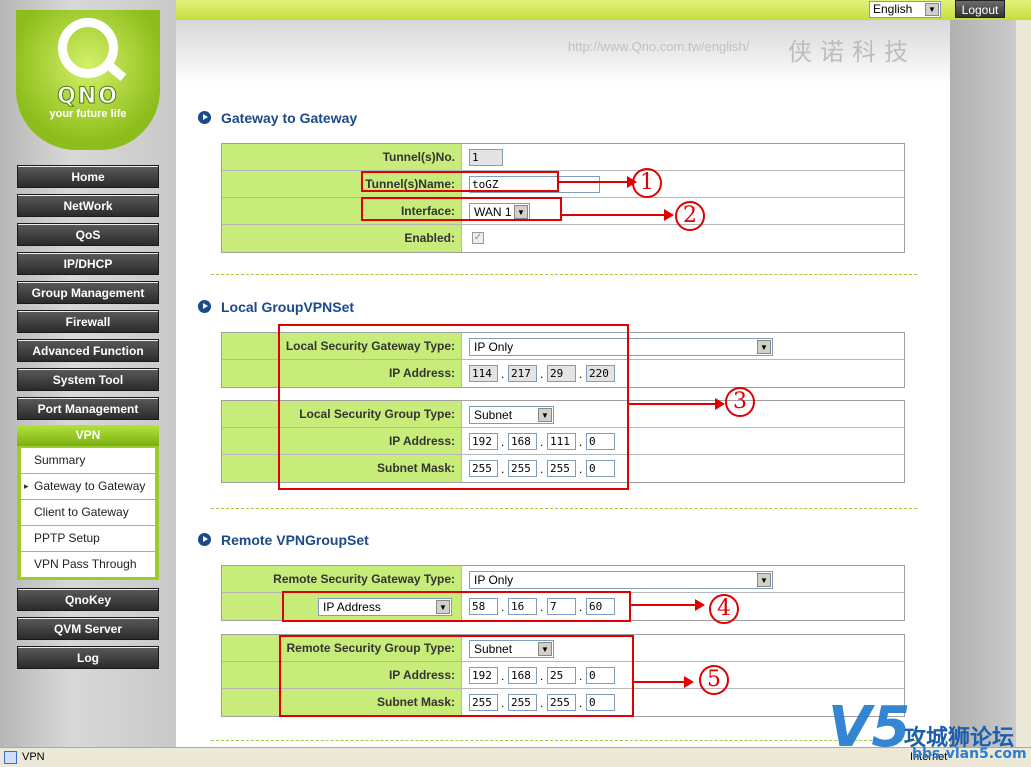 The width and height of the screenshot is (1031, 767). Describe the element at coordinates (690, 216) in the screenshot. I see `annotation-number-2: 2` at that location.